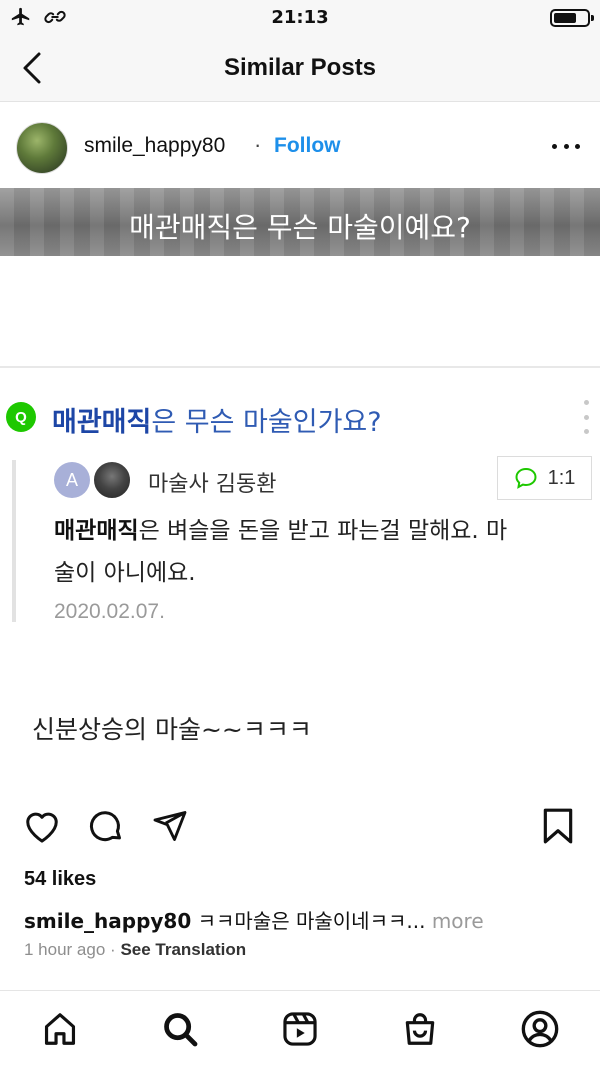 The image size is (600, 1067). I want to click on question-keyword: 매관매직, so click(102, 422).